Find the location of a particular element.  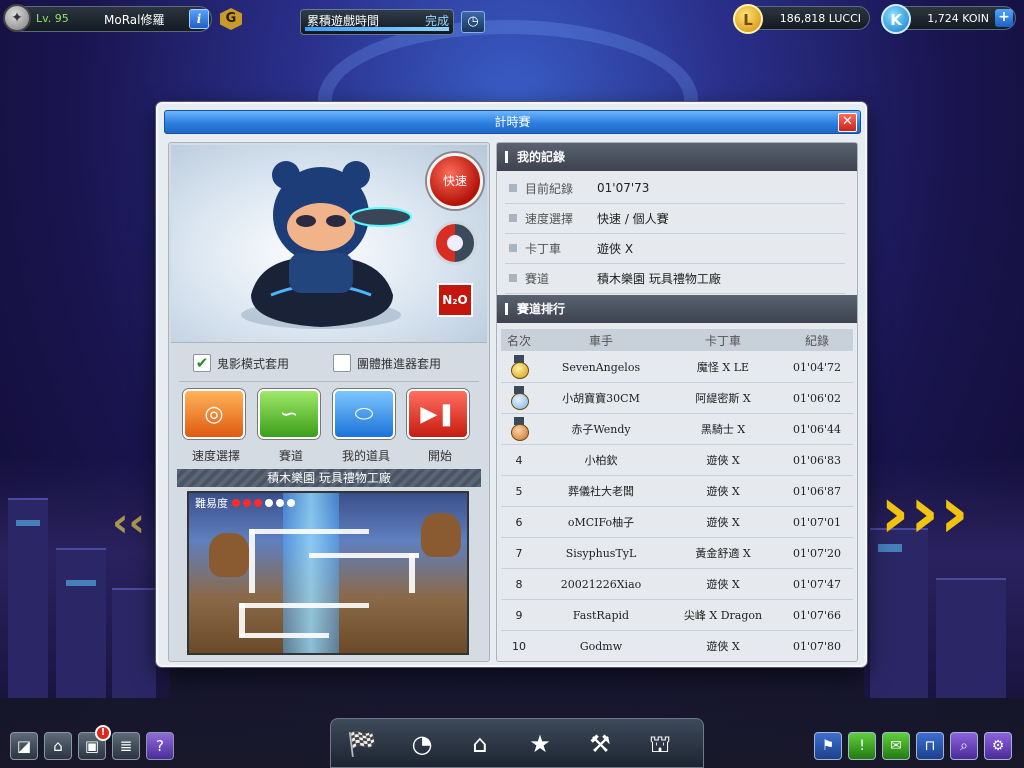

shop-icon: ★ is located at coordinates (540, 745).